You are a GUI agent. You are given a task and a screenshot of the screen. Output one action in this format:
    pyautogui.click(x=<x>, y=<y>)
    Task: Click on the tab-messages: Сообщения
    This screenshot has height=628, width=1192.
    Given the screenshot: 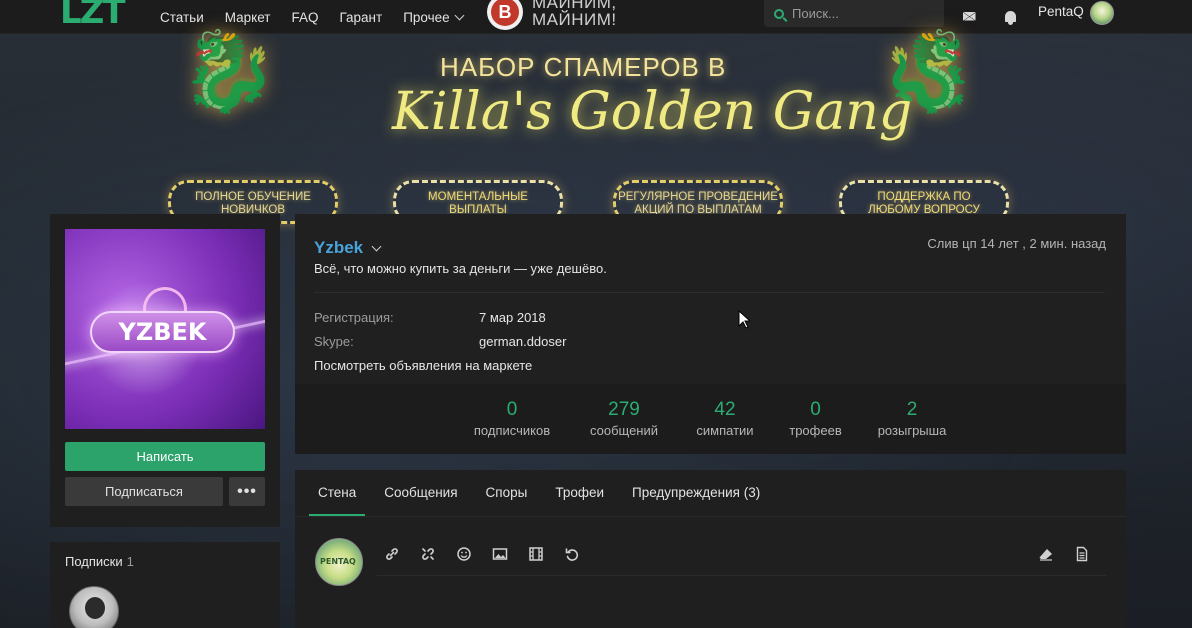 What is the action you would take?
    pyautogui.click(x=420, y=493)
    